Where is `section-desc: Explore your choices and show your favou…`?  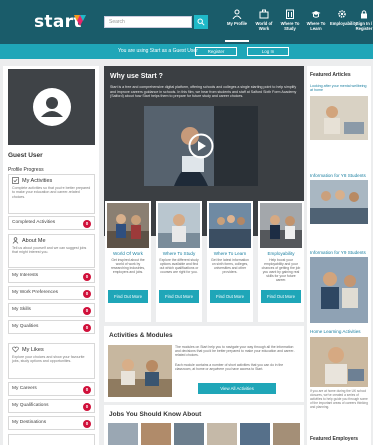
section-desc: Explore your choices and show your favou… is located at coordinates (48, 359).